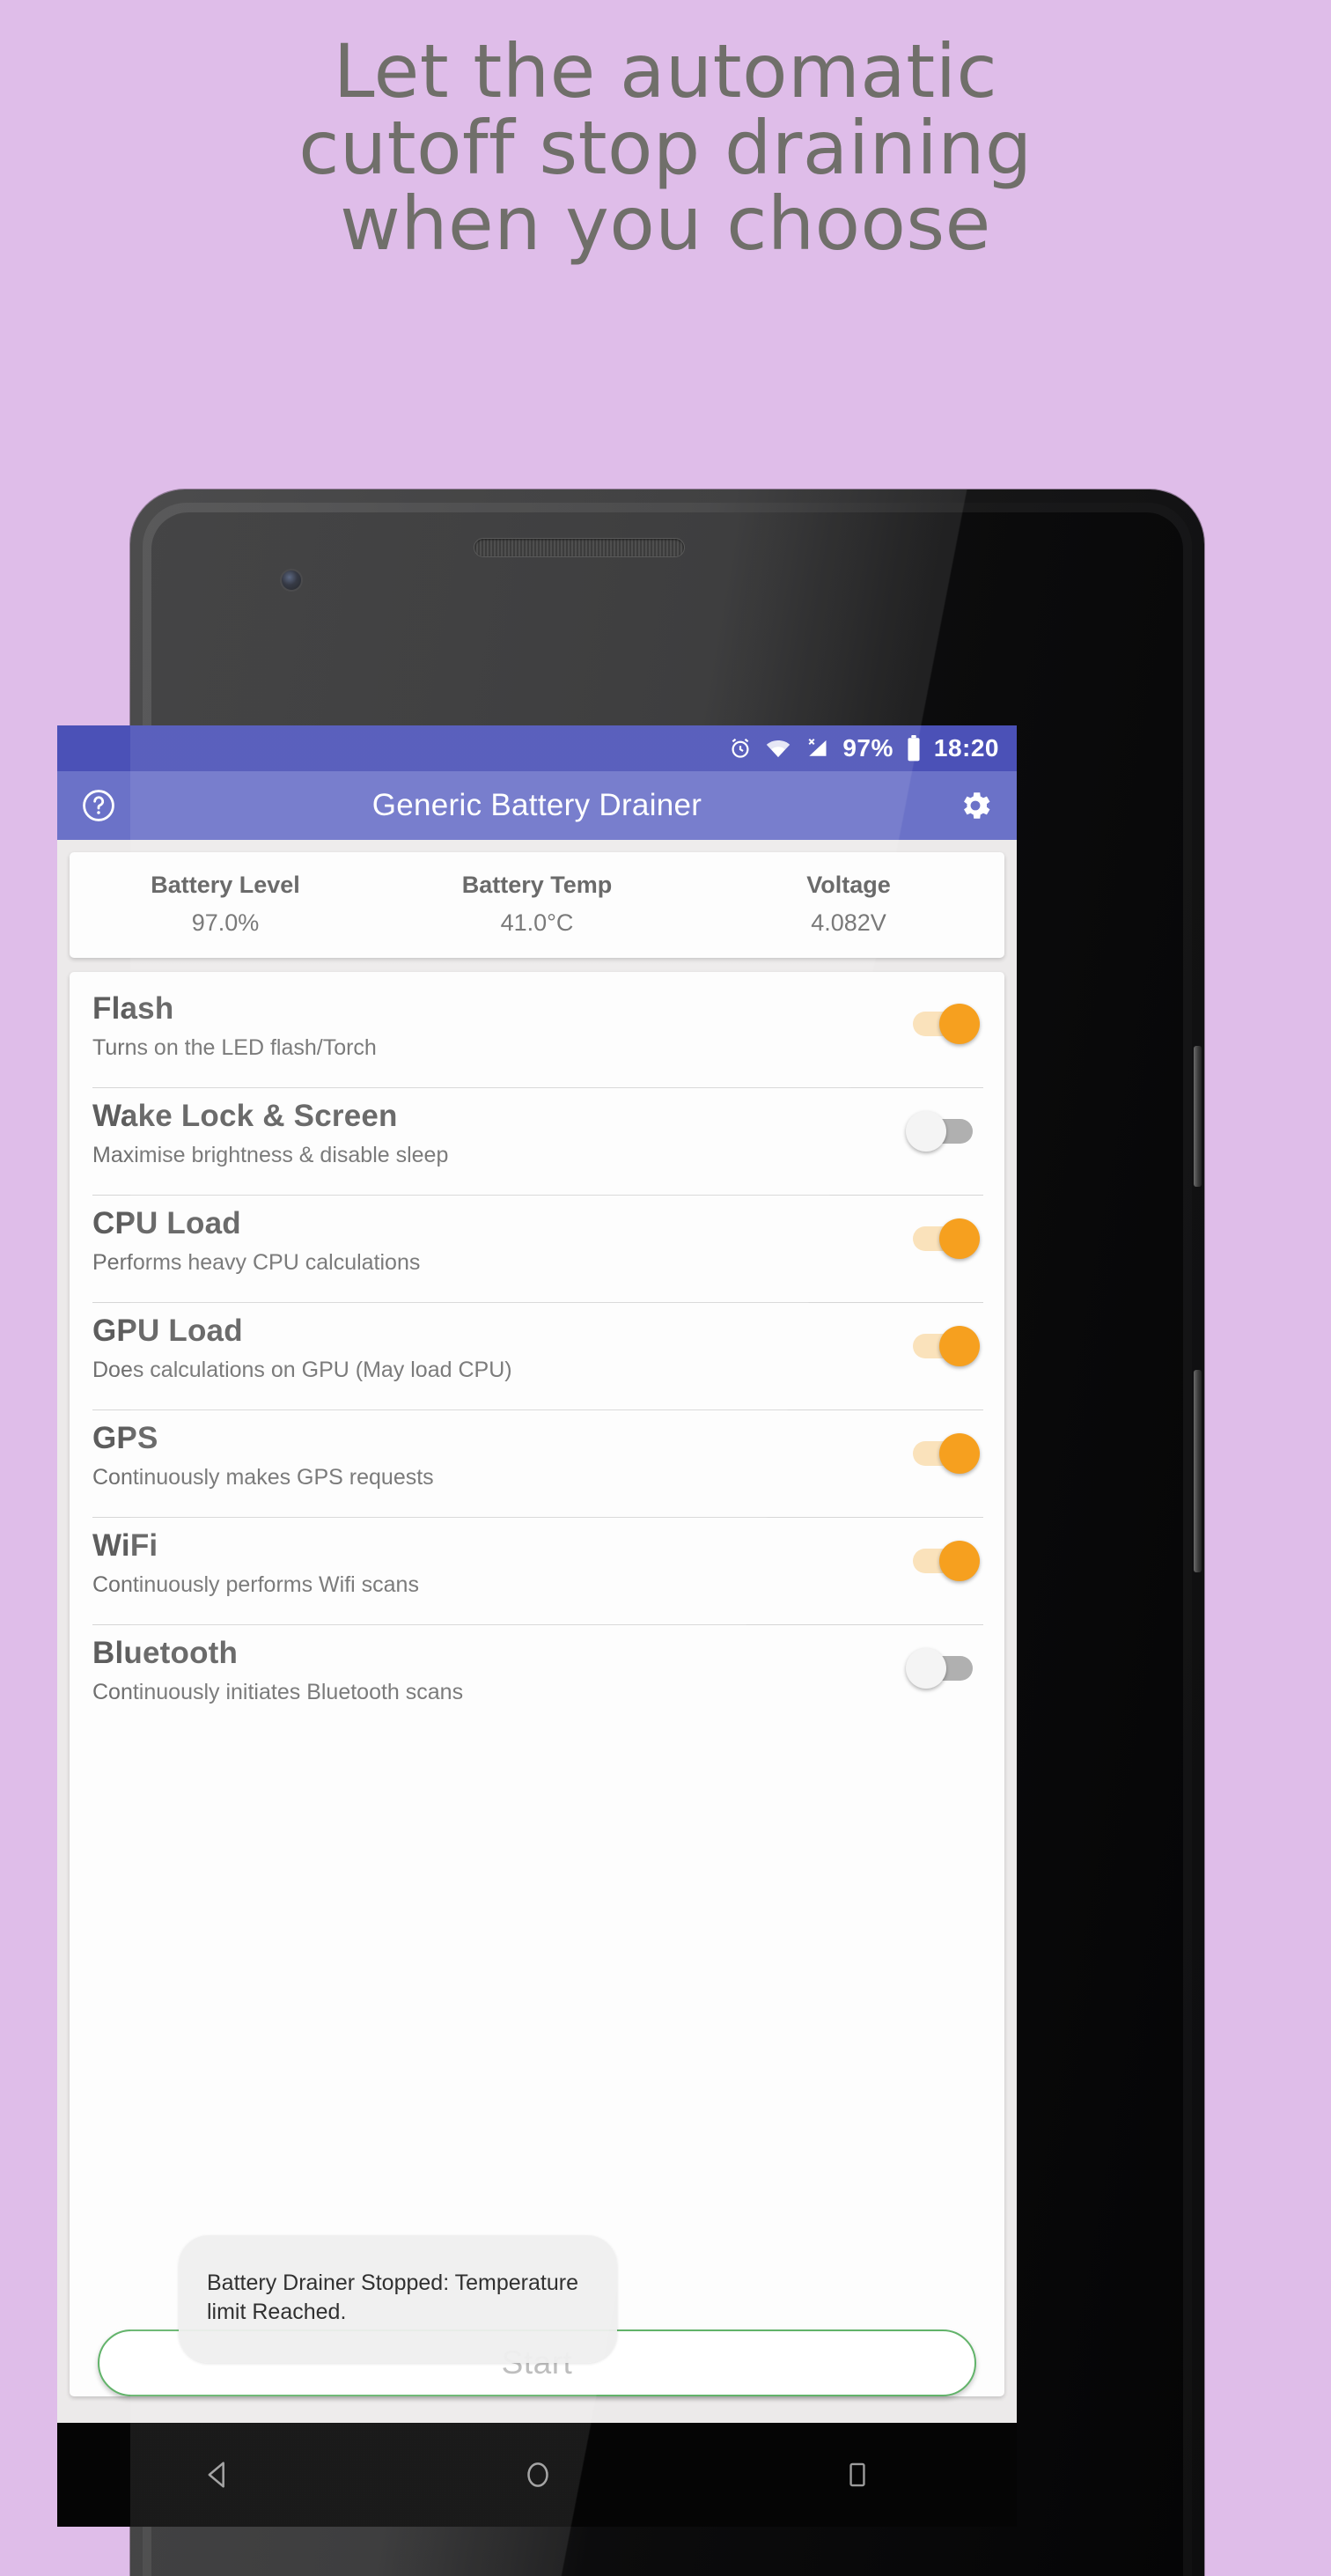 This screenshot has width=1331, height=2576. What do you see at coordinates (499, 1563) in the screenshot?
I see `row-texts: WiFi Continuously performs Wifi scans` at bounding box center [499, 1563].